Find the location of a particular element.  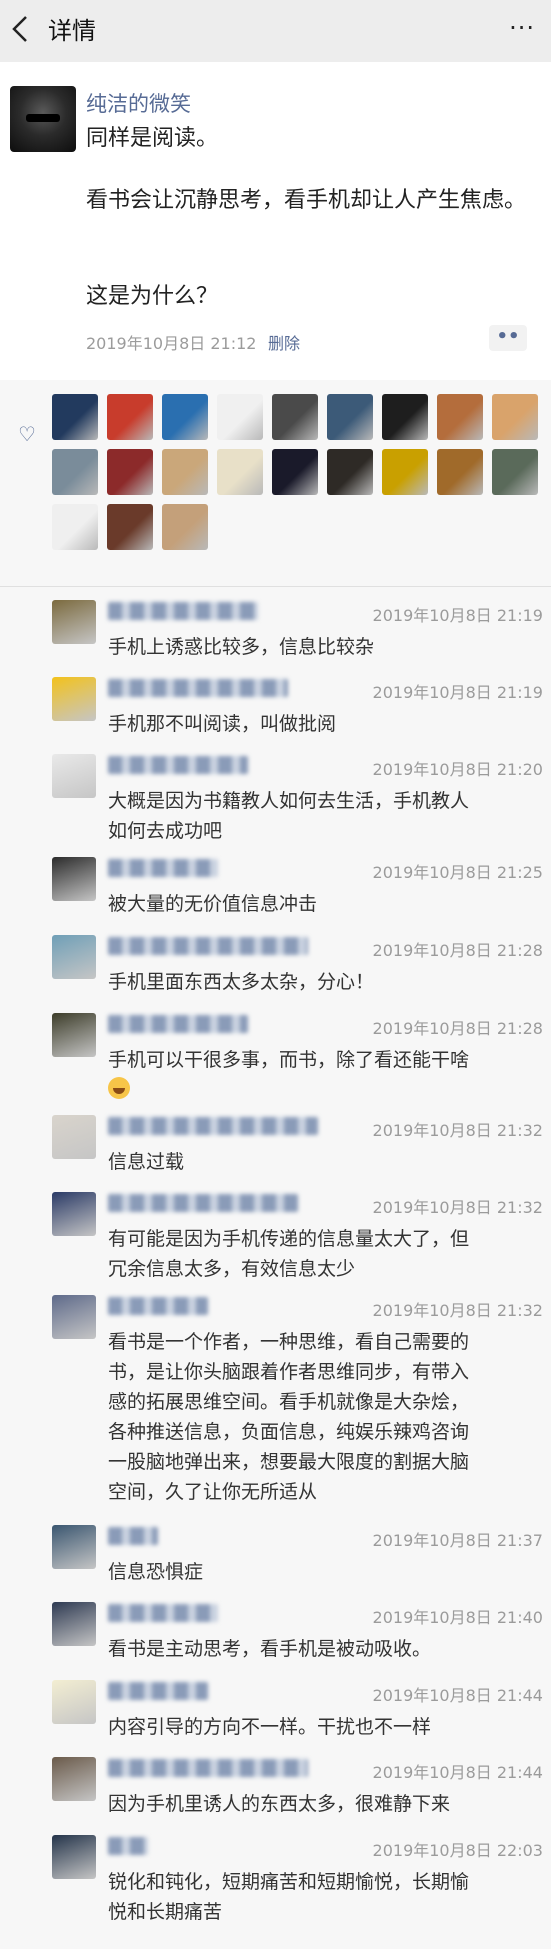

comment-text: 手机上诱惑比较多，信息比较杂 is located at coordinates (323, 647).